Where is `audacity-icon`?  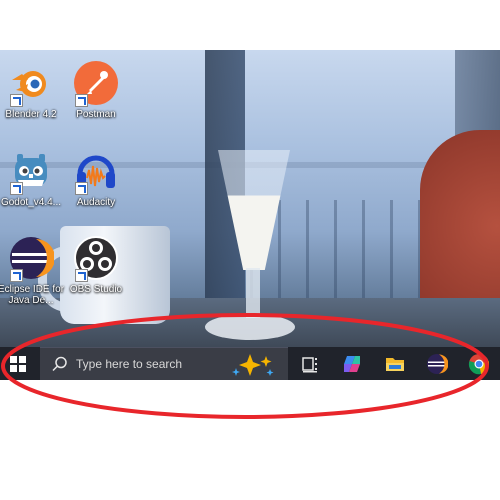
audacity-icon is located at coordinates (96, 171).